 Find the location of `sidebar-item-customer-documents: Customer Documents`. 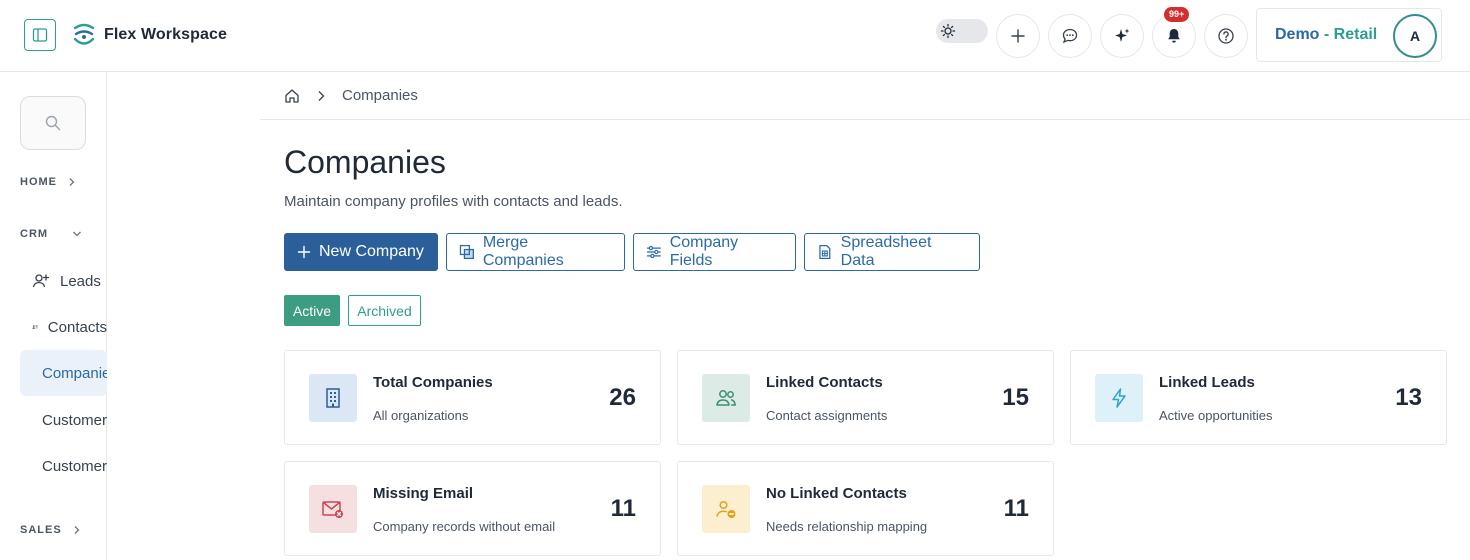

sidebar-item-customer-documents: Customer Documents is located at coordinates (63, 466).